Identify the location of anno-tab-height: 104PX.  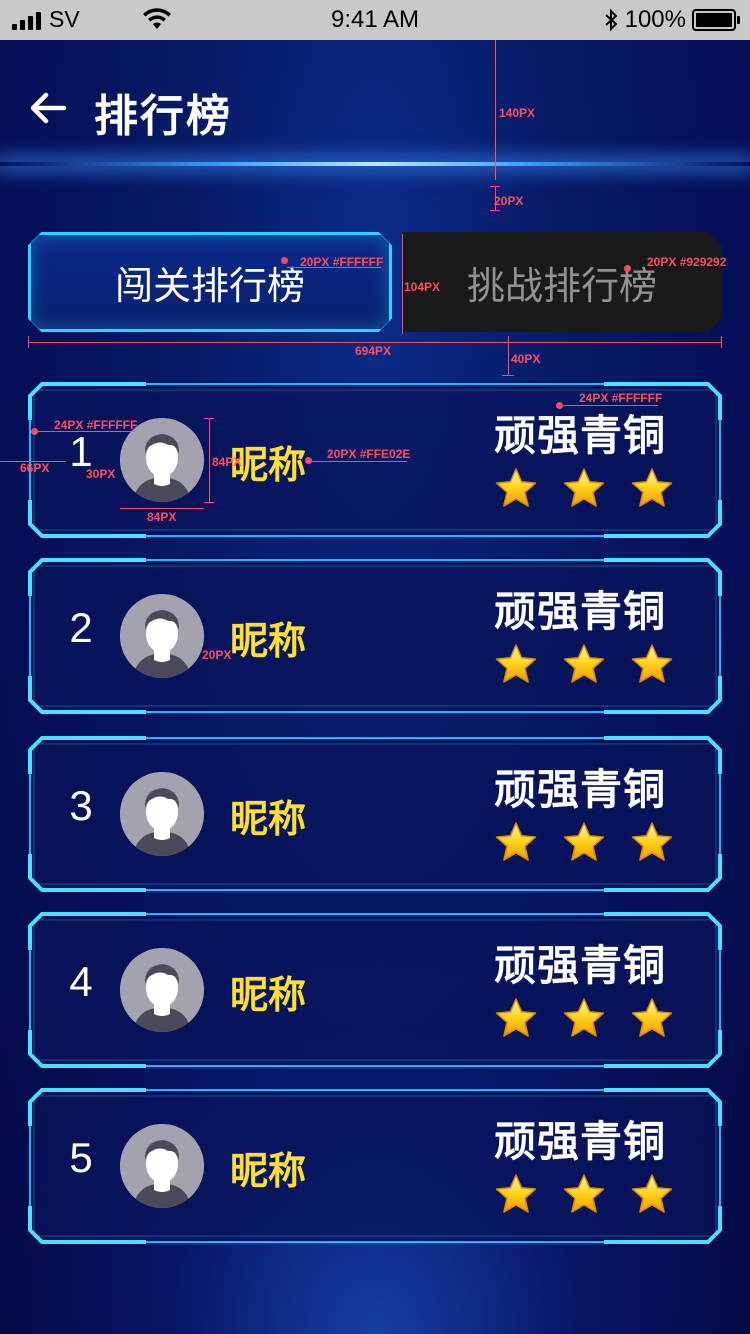
(422, 287).